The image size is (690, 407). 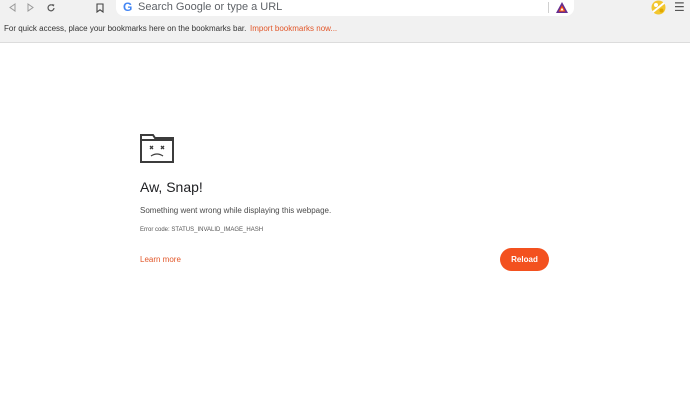 I want to click on forward-button, so click(x=30, y=7).